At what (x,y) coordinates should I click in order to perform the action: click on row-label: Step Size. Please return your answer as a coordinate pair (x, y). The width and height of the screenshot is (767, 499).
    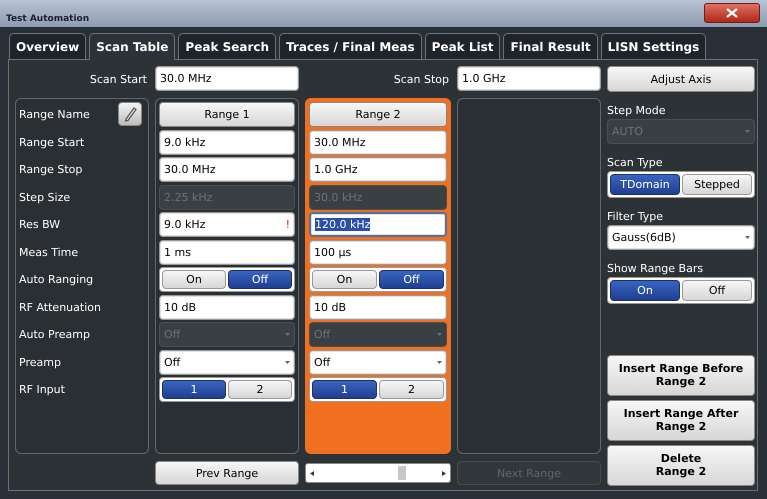
    Looking at the image, I should click on (45, 197).